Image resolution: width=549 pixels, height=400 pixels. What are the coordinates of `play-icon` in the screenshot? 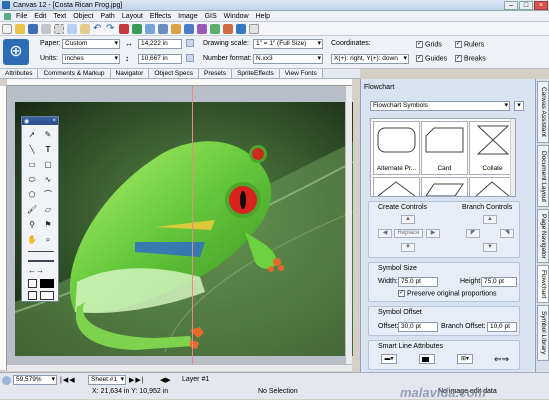 It's located at (137, 28).